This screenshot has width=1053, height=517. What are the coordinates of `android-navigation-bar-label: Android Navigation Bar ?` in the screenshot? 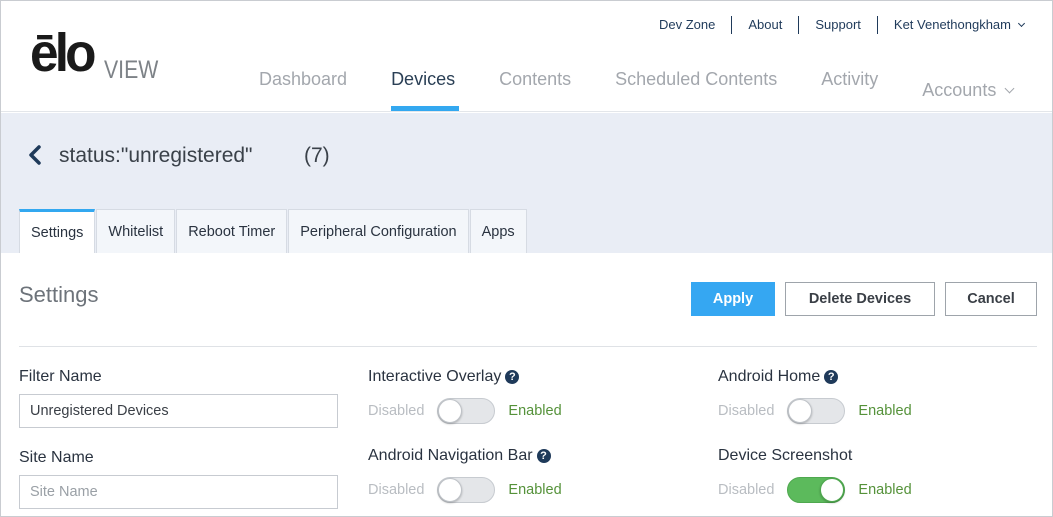 It's located at (459, 456).